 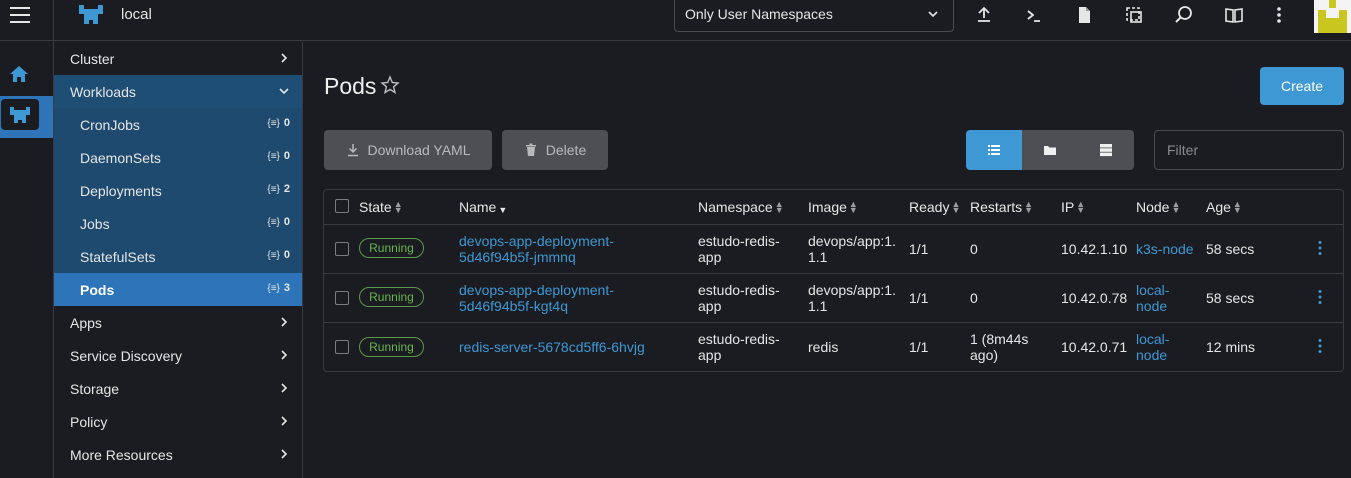 What do you see at coordinates (994, 150) in the screenshot?
I see `view-flat-list-button` at bounding box center [994, 150].